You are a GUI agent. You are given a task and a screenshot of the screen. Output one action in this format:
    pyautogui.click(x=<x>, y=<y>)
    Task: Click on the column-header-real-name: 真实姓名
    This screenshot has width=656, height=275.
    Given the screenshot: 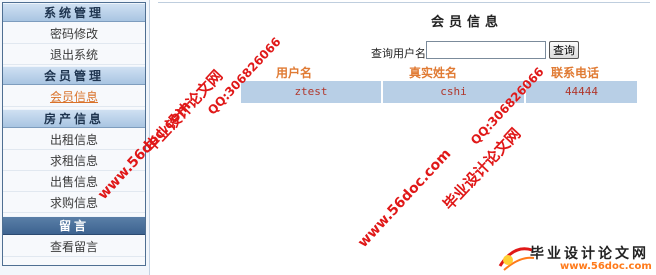 What is the action you would take?
    pyautogui.click(x=433, y=73)
    